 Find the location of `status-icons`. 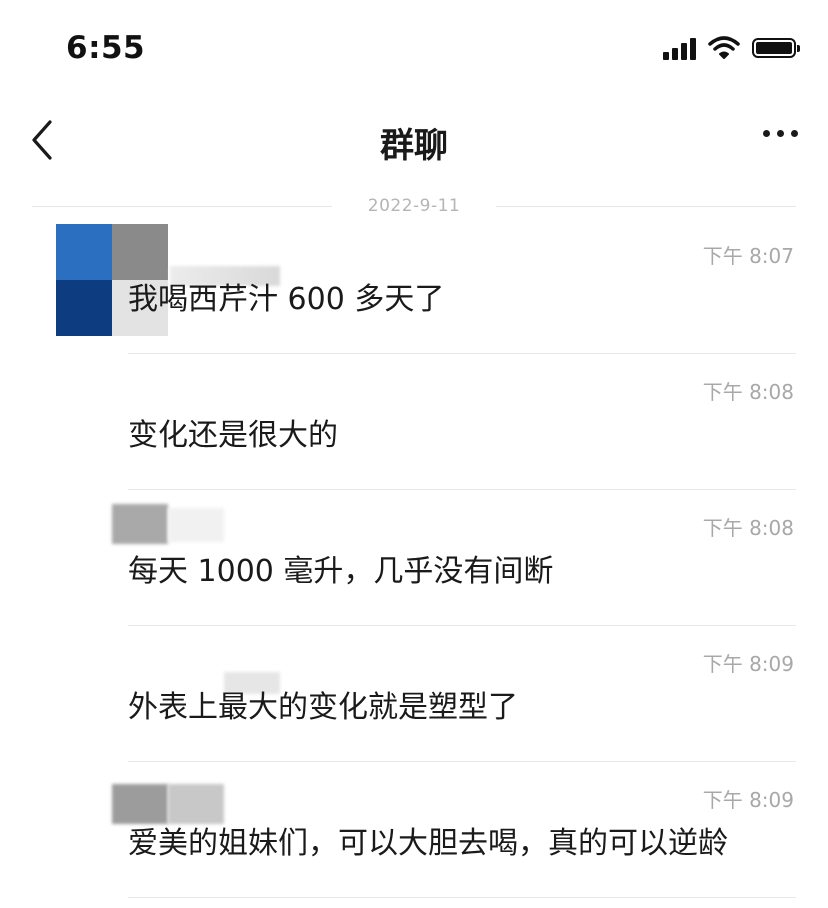

status-icons is located at coordinates (731, 48).